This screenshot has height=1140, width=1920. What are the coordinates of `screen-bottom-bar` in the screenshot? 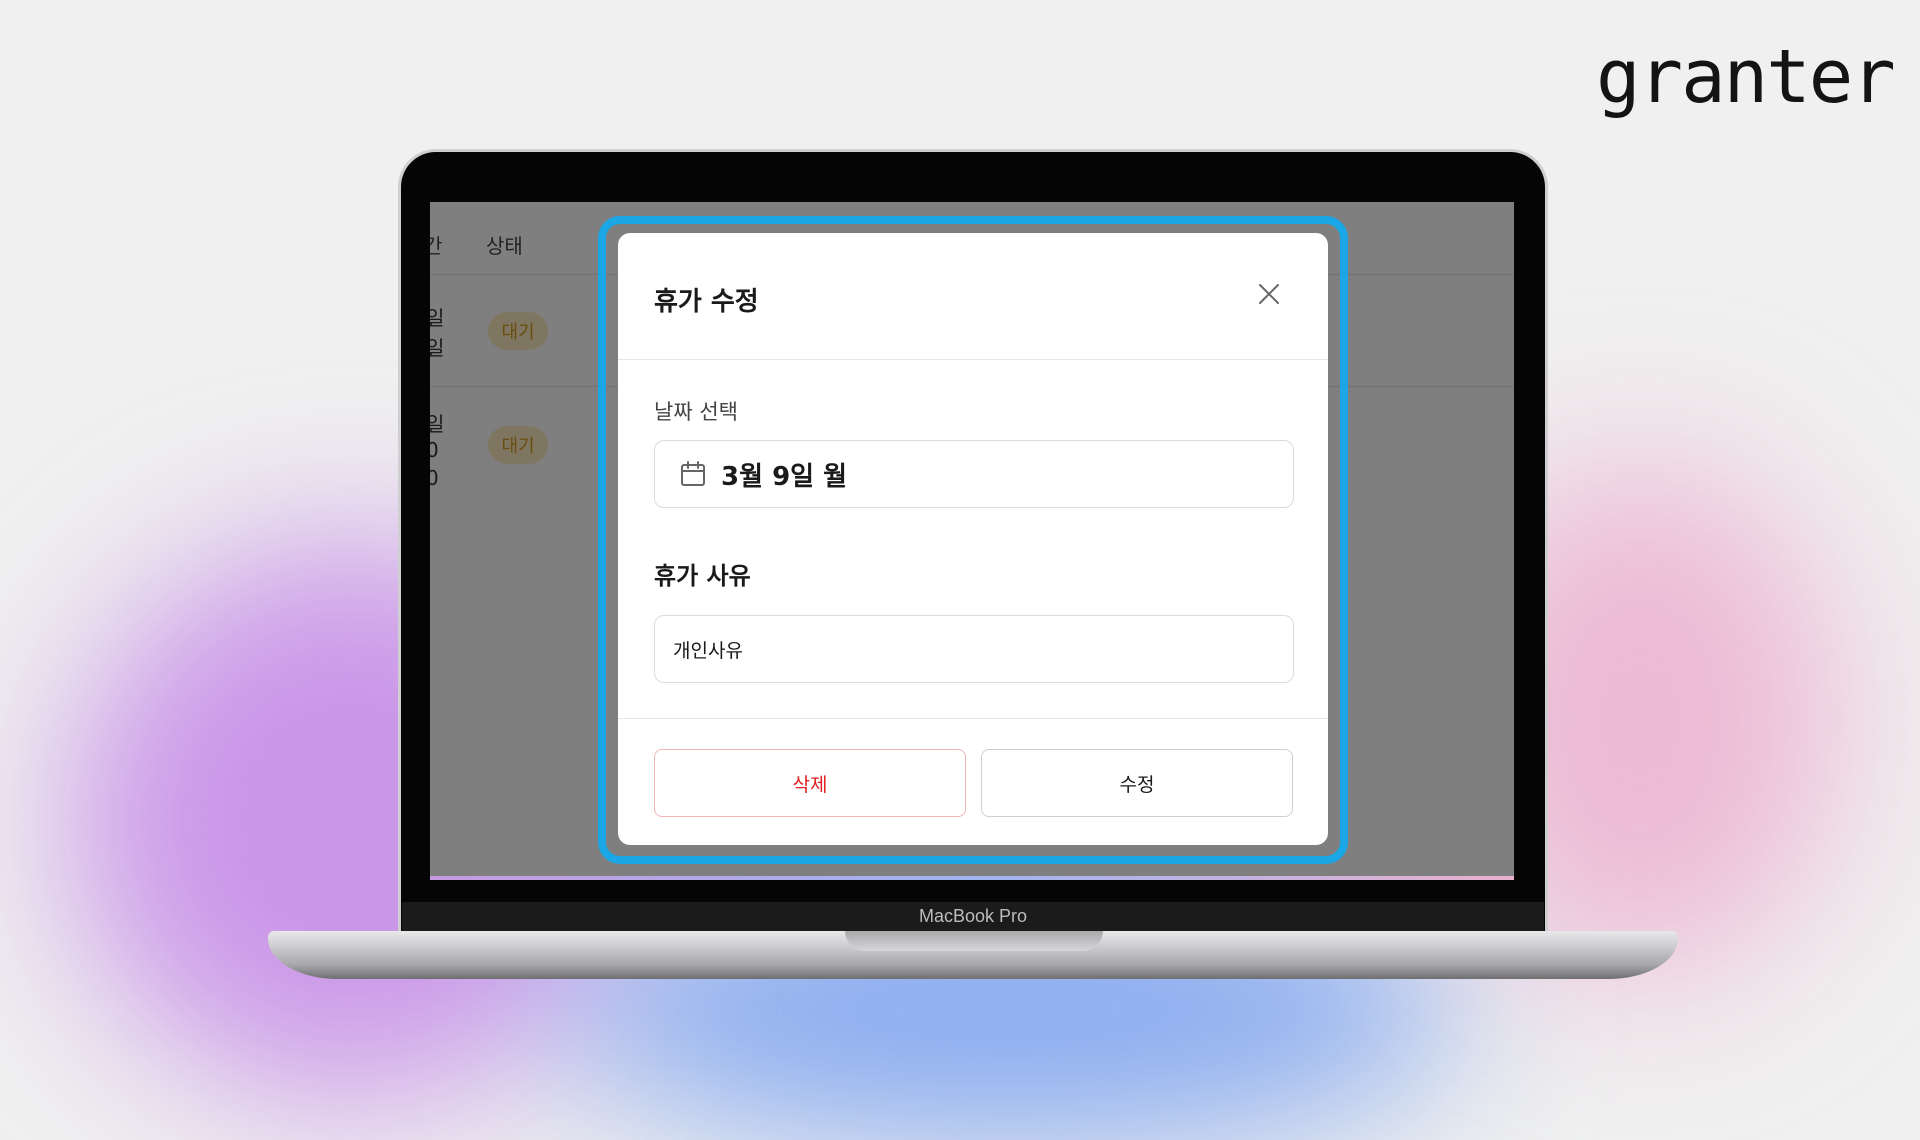 It's located at (972, 878).